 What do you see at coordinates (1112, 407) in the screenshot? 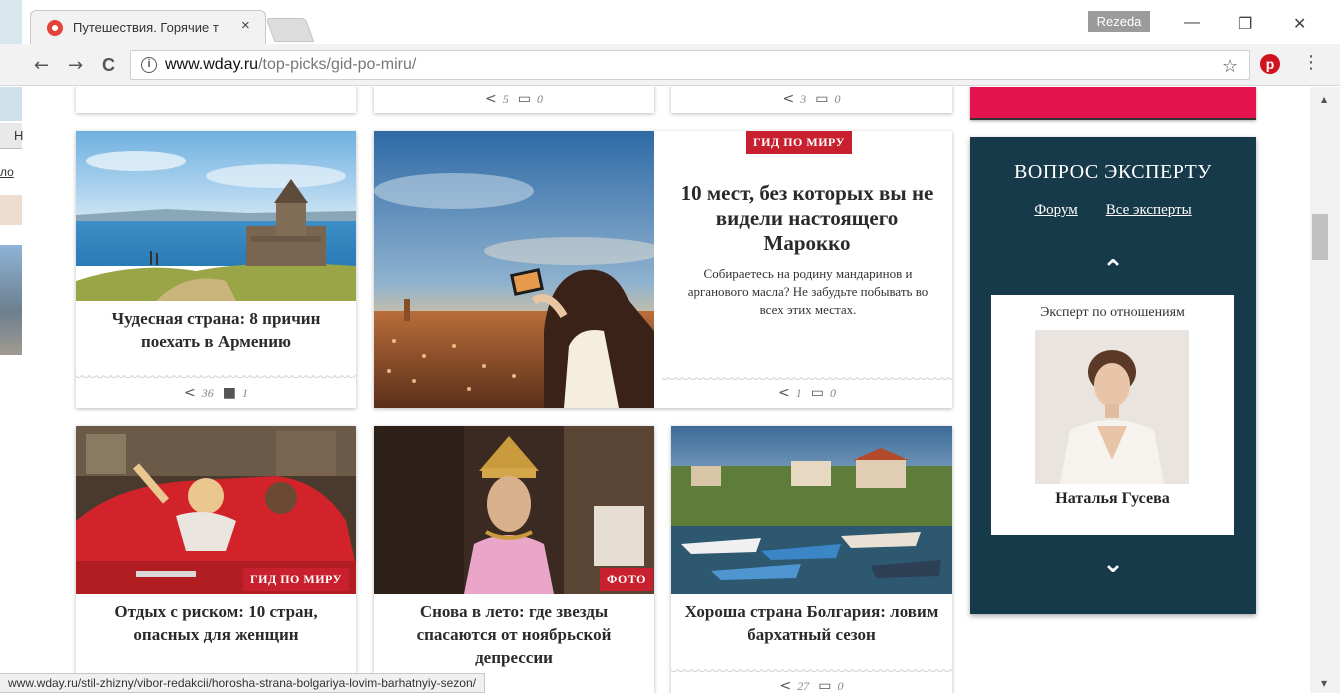
I see `expert-photo` at bounding box center [1112, 407].